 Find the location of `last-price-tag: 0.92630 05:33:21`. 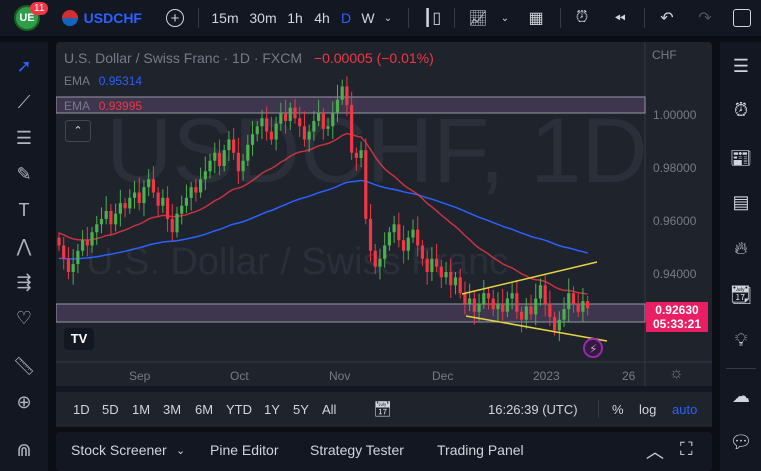

last-price-tag: 0.92630 05:33:21 is located at coordinates (677, 317).